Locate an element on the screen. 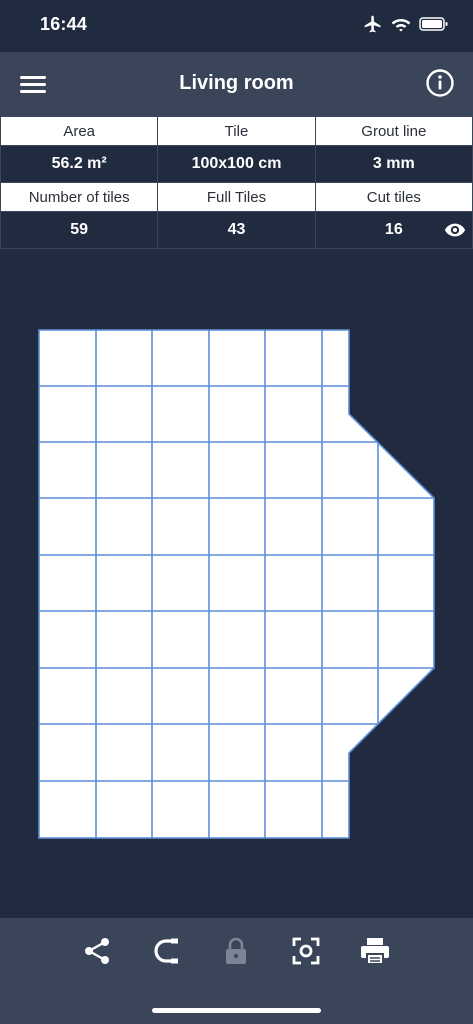 The image size is (473, 1024). nav-bar: Living room is located at coordinates (236, 84).